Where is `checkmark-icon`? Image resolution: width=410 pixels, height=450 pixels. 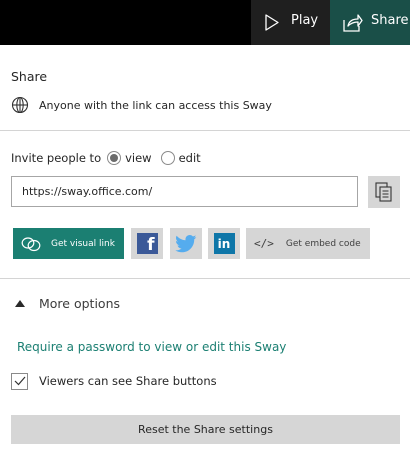 checkmark-icon is located at coordinates (19, 381).